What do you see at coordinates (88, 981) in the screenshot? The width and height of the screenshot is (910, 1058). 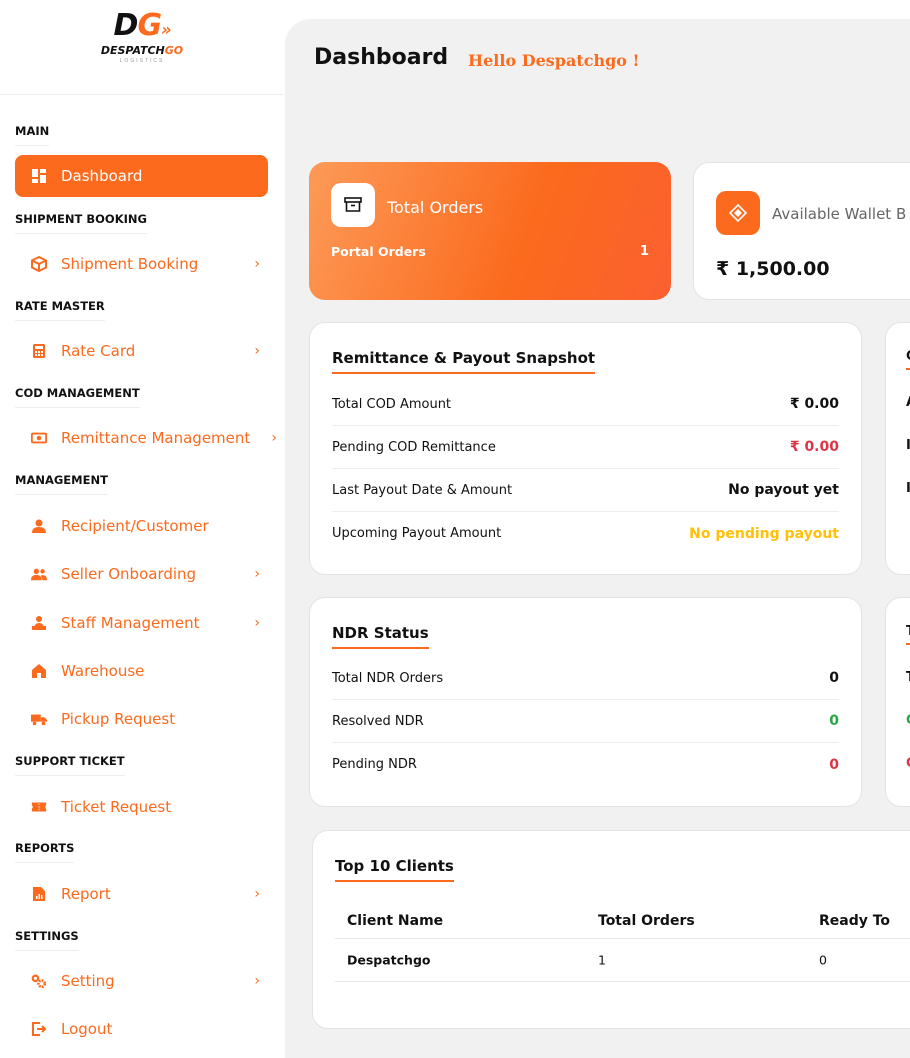 I see `sidebar-item-label: Setting` at bounding box center [88, 981].